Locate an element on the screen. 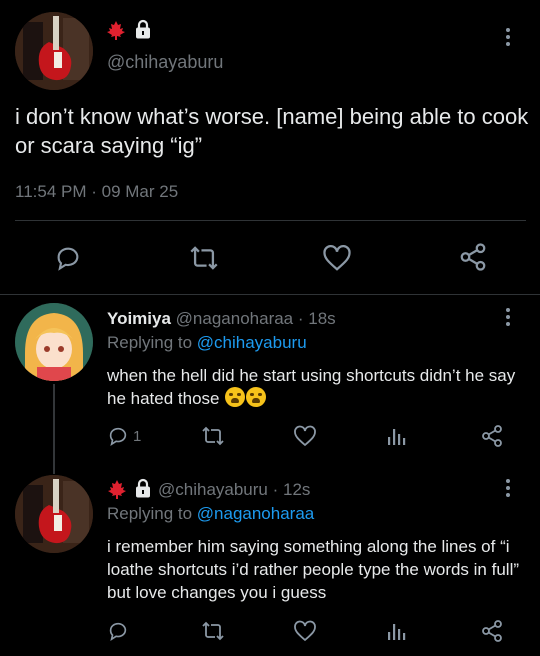  tweet-timestamp: 11:54 PM · 09 Mar 25 is located at coordinates (97, 191).